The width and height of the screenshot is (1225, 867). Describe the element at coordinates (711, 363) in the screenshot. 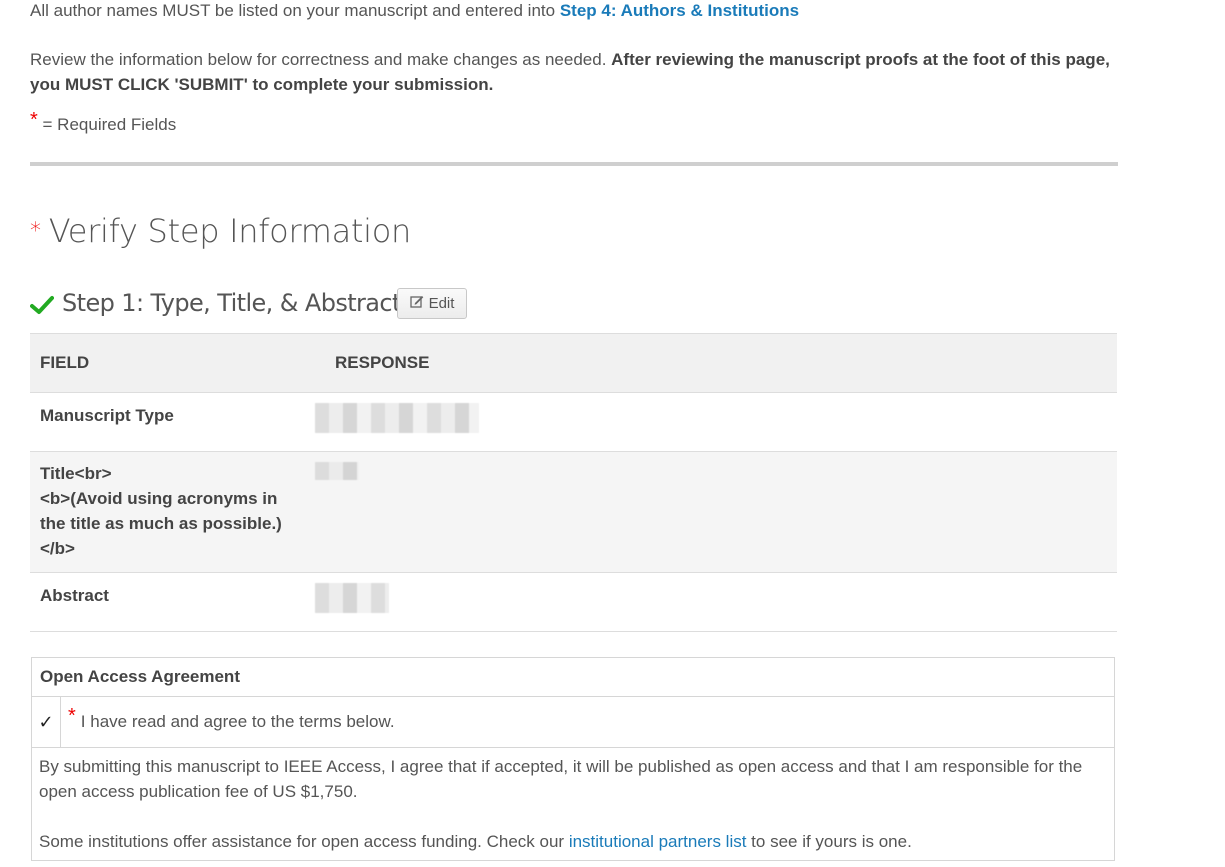

I see `response-column-header: RESPONSE` at that location.